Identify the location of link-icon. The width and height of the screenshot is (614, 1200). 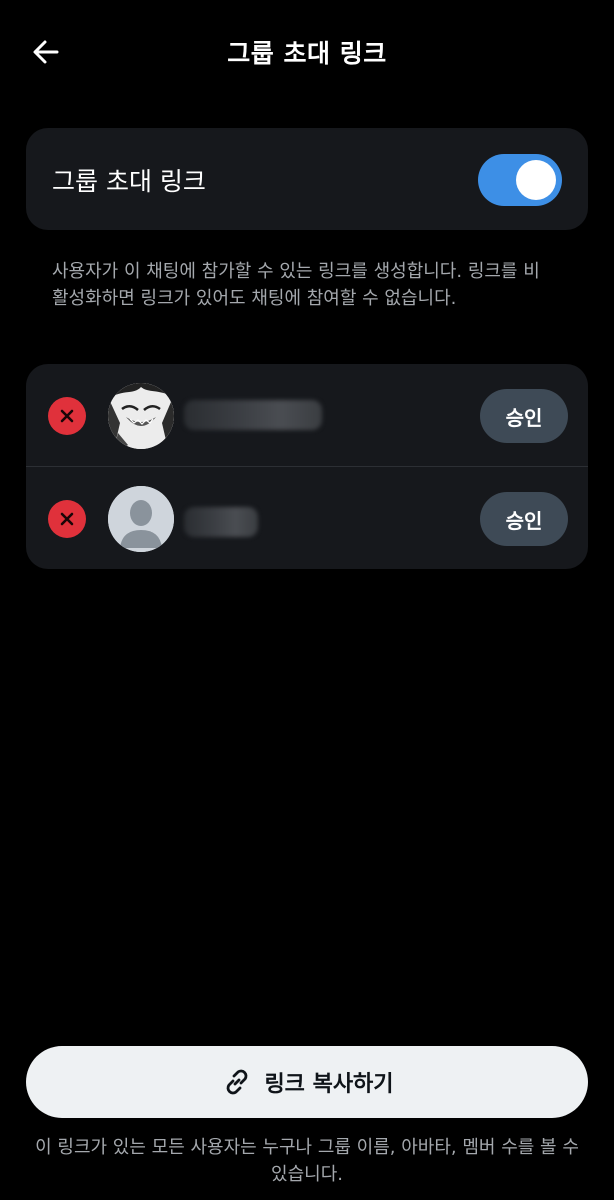
(237, 1082).